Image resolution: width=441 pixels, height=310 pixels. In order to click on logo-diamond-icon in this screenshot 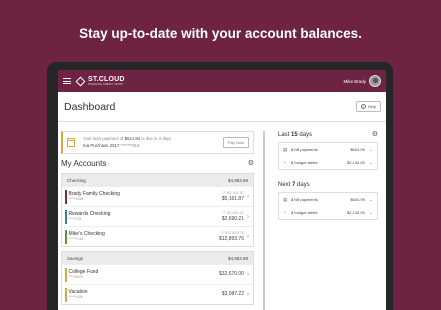, I will do `click(80, 81)`.